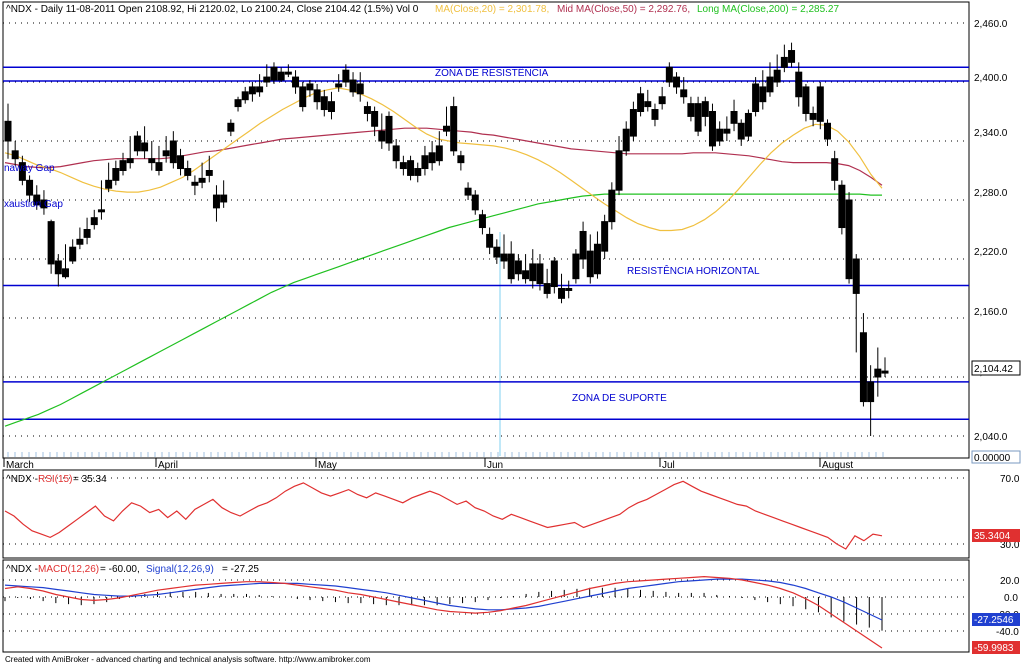 This screenshot has width=1024, height=665. I want to click on annotation-support-zone: ZONA DE SUPORTE, so click(619, 398).